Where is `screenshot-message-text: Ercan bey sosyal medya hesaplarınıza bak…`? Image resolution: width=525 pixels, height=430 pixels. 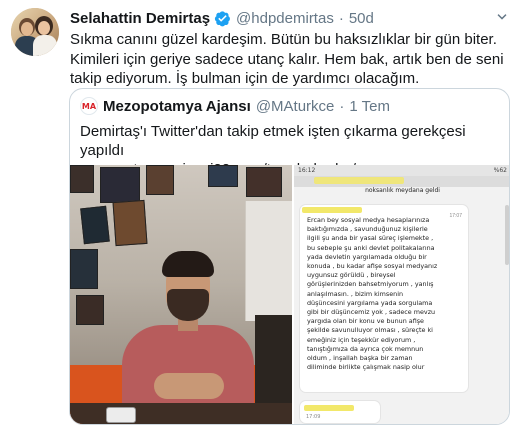 screenshot-message-text: Ercan bey sosyal medya hesaplarınıza bak… is located at coordinates (372, 294).